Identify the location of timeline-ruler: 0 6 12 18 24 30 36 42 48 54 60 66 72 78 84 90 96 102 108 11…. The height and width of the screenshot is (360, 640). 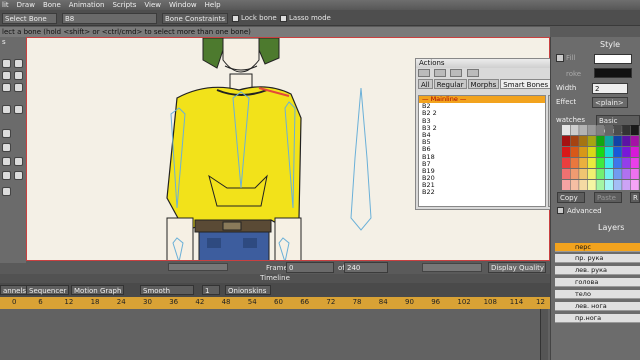
(275, 303).